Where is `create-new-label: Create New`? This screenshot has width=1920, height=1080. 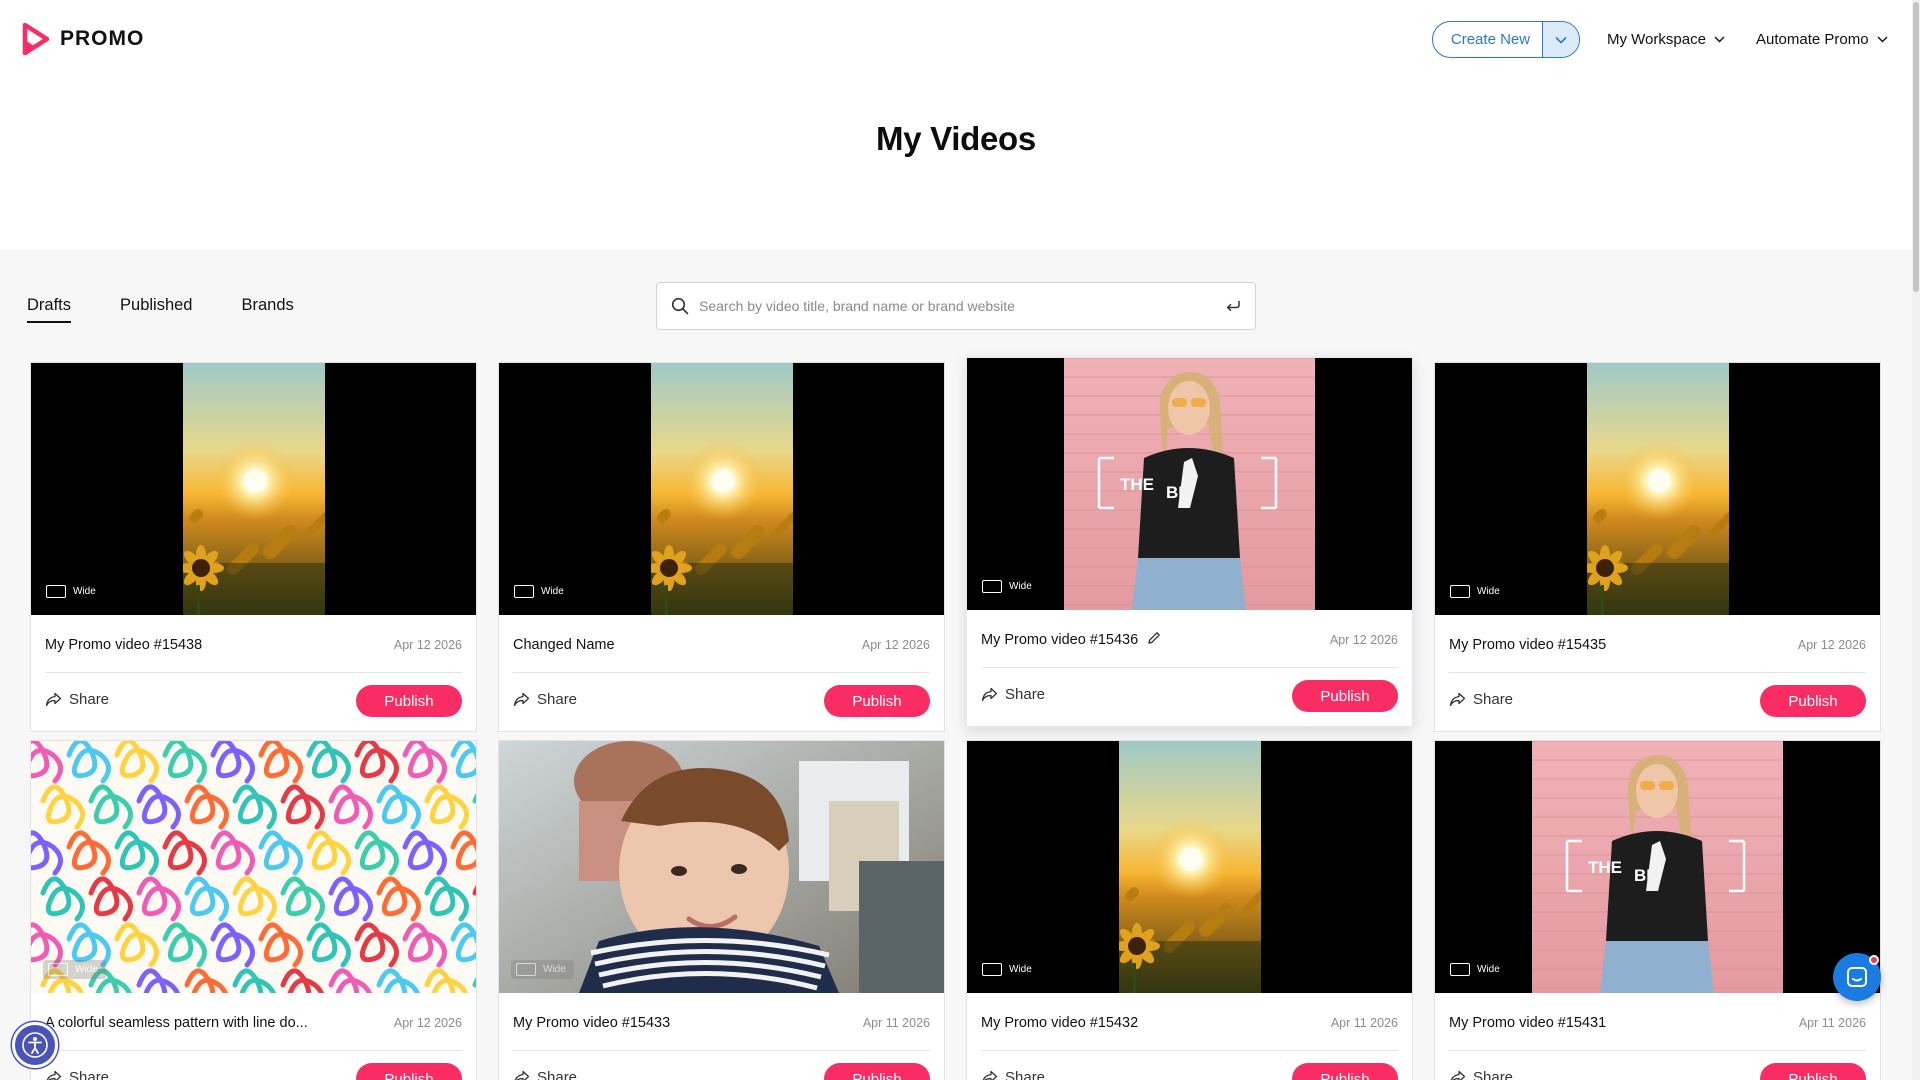
create-new-label: Create New is located at coordinates (1487, 39).